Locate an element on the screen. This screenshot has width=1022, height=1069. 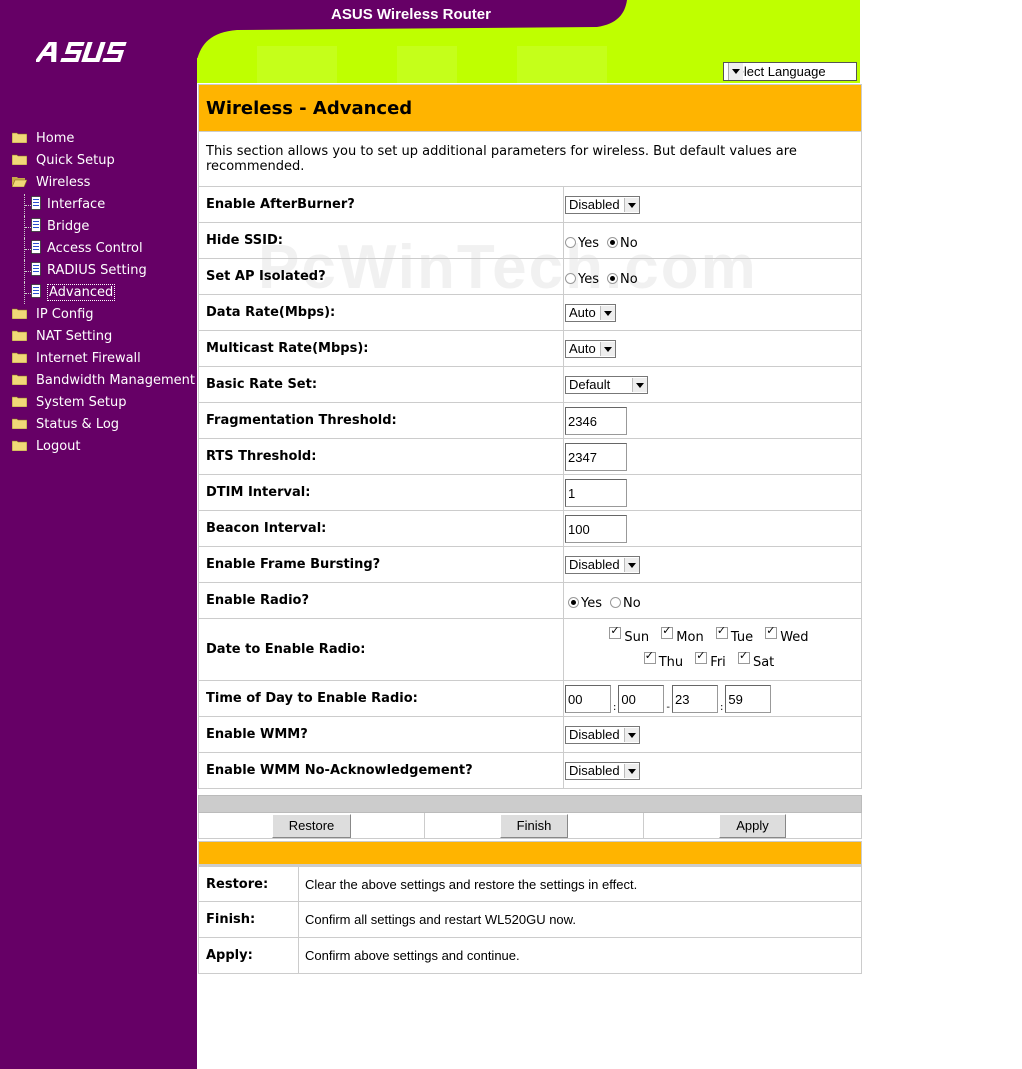
data-rate-select: Auto is located at coordinates (590, 312).